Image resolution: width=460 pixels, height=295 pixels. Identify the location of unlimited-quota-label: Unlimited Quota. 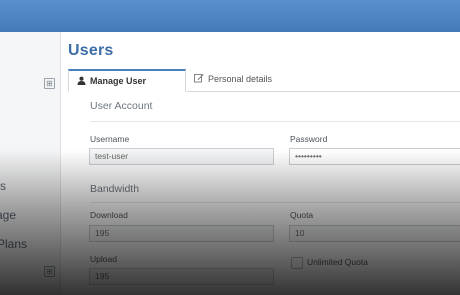
(337, 262).